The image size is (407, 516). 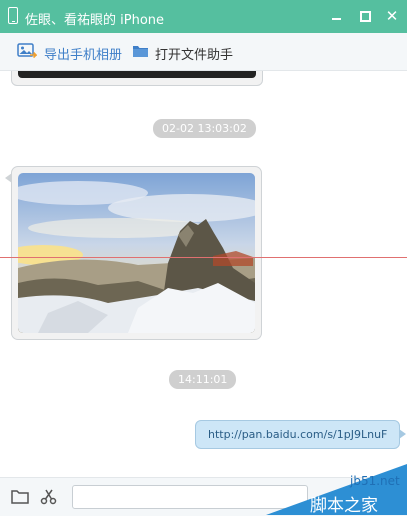 I want to click on open-file-helper-button: 打开文件助手, so click(x=187, y=51).